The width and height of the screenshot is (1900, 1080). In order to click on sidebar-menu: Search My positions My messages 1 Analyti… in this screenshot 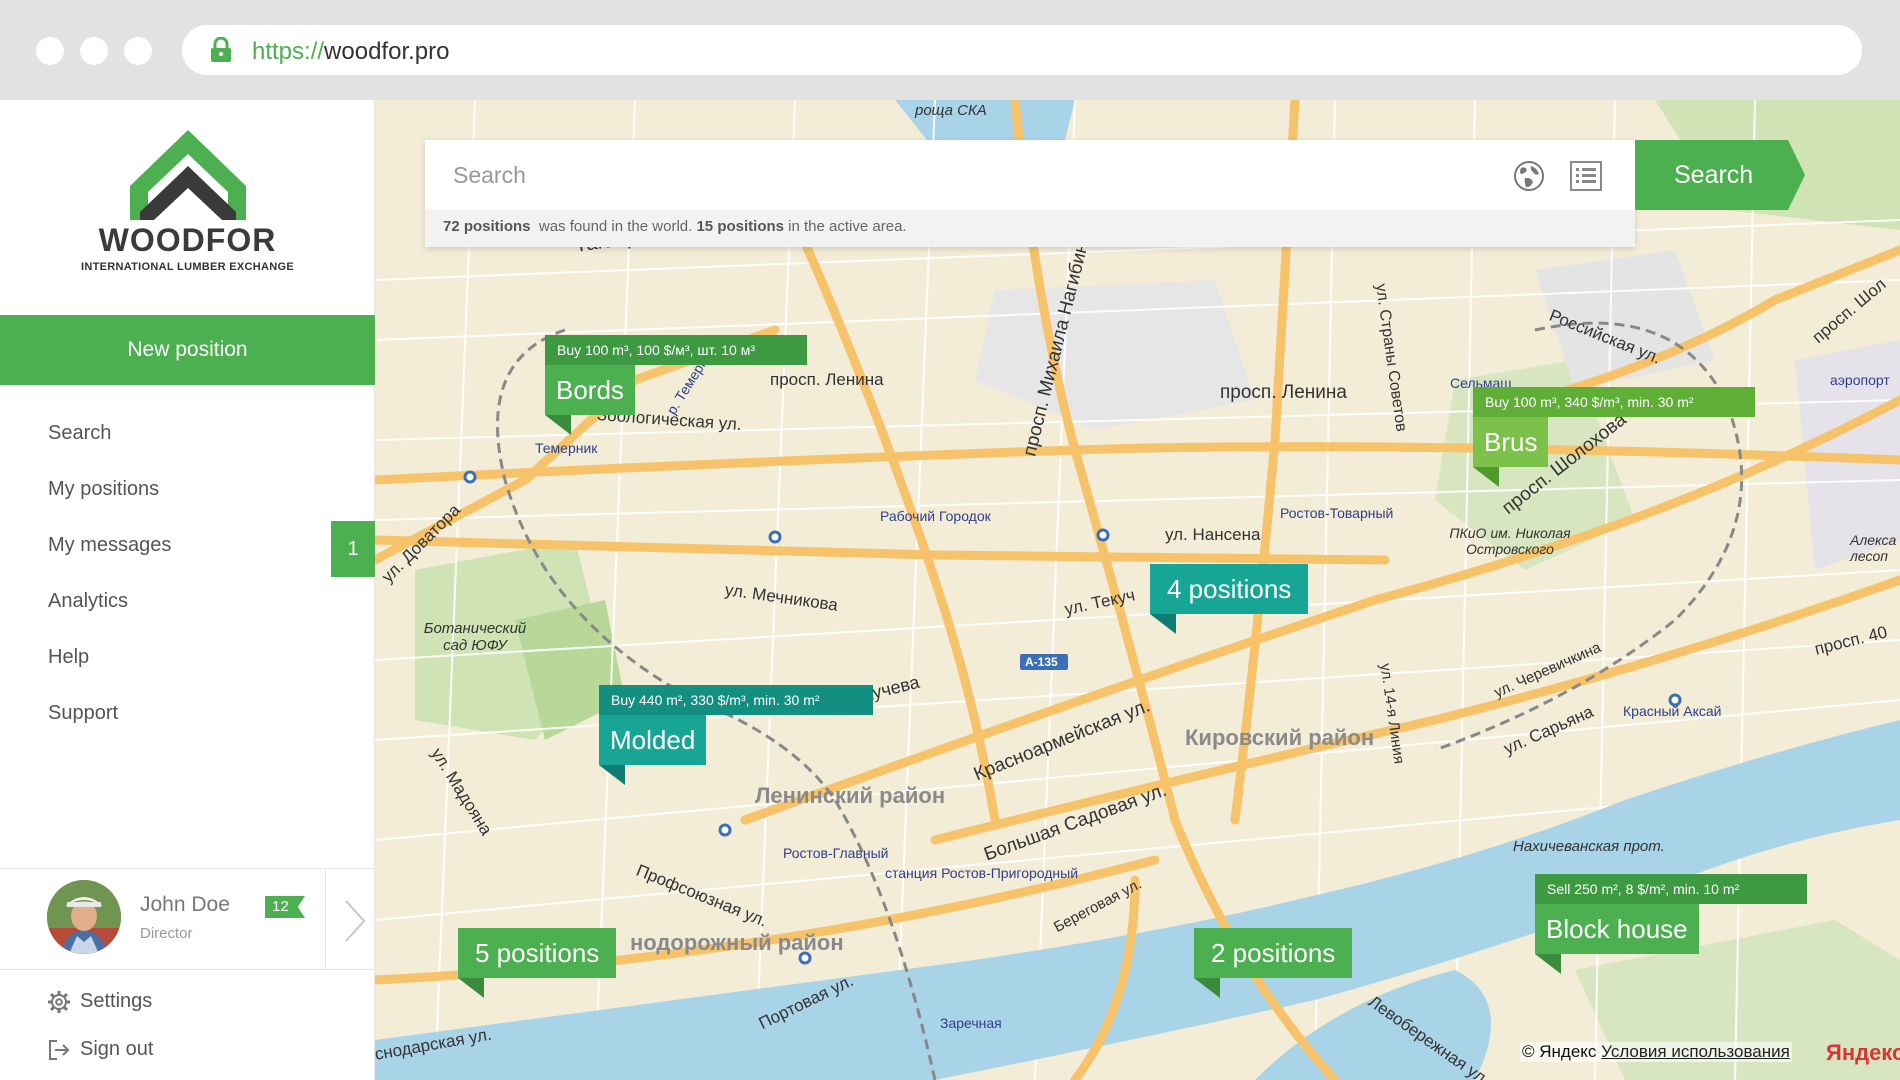, I will do `click(187, 573)`.